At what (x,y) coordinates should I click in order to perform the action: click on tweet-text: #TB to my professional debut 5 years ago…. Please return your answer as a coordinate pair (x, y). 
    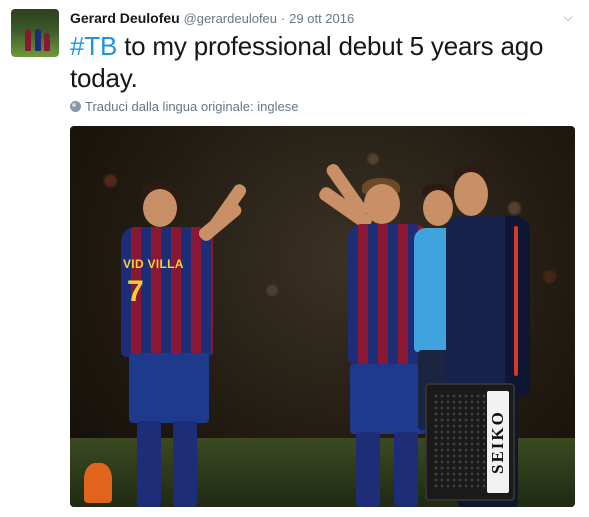
    Looking at the image, I should click on (320, 62).